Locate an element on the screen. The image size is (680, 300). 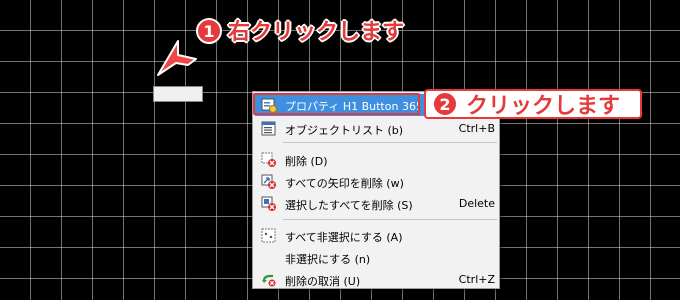
menu-item-shortcut: Ctrl+Z is located at coordinates (476, 279).